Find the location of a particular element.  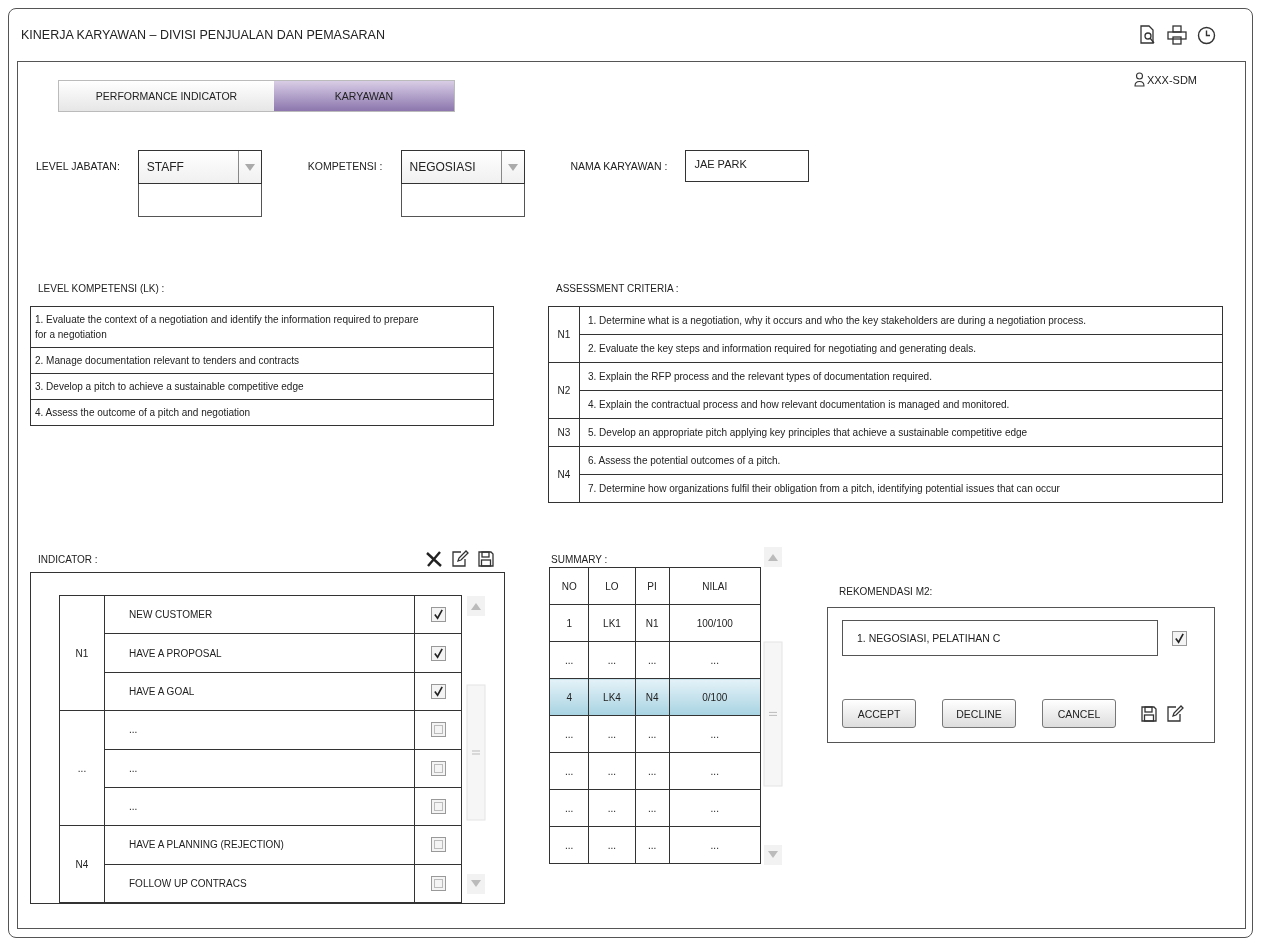

table-cell: 0/100 is located at coordinates (715, 697).